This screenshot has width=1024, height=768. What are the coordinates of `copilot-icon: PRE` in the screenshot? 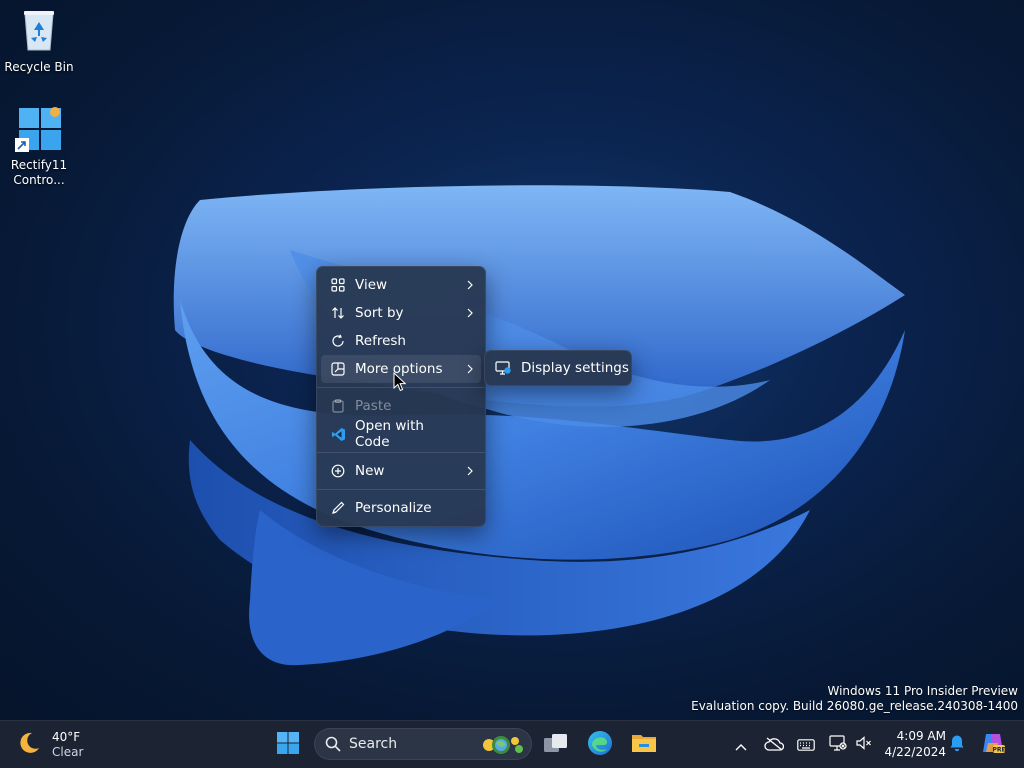 It's located at (993, 745).